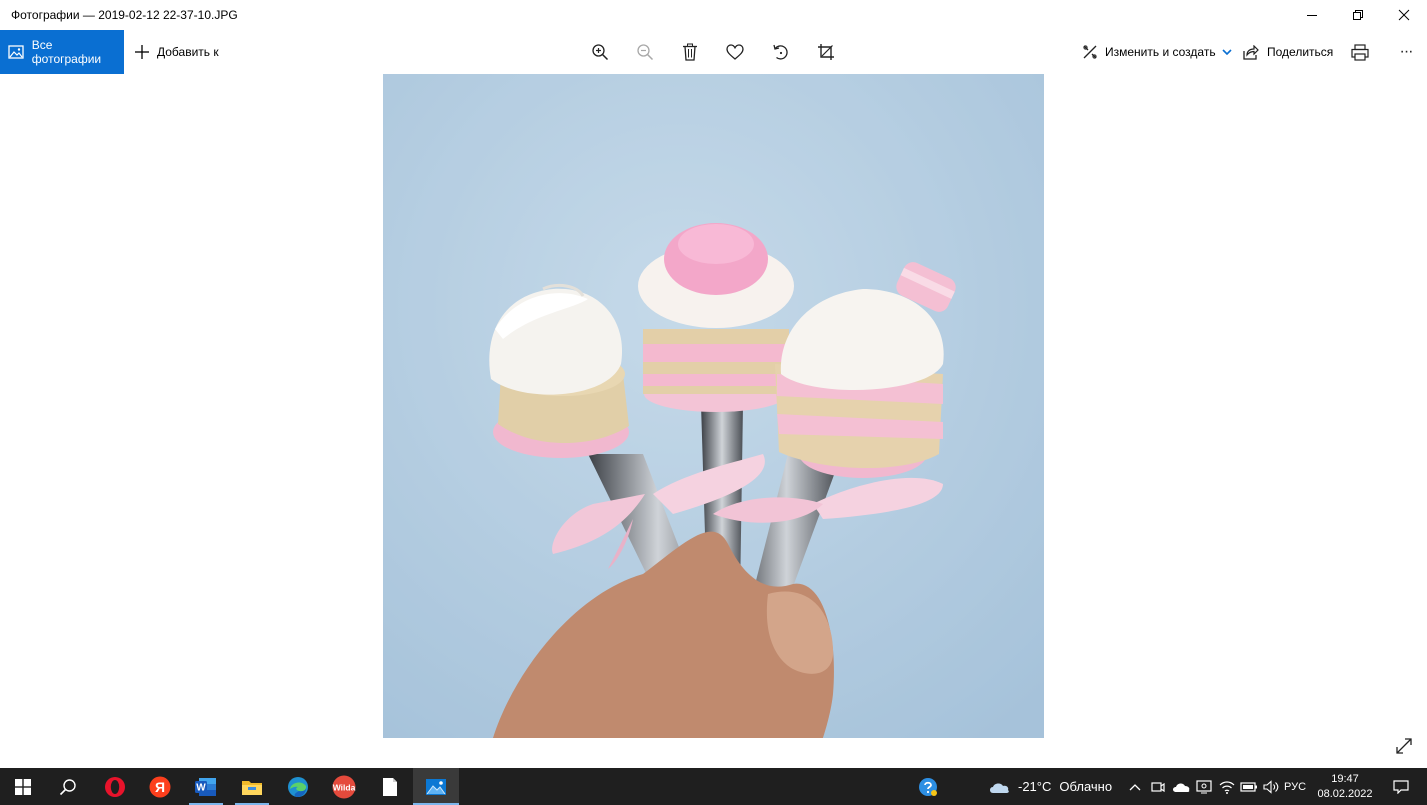 This screenshot has height=805, width=1427. I want to click on edit-create-icon, so click(1090, 52).